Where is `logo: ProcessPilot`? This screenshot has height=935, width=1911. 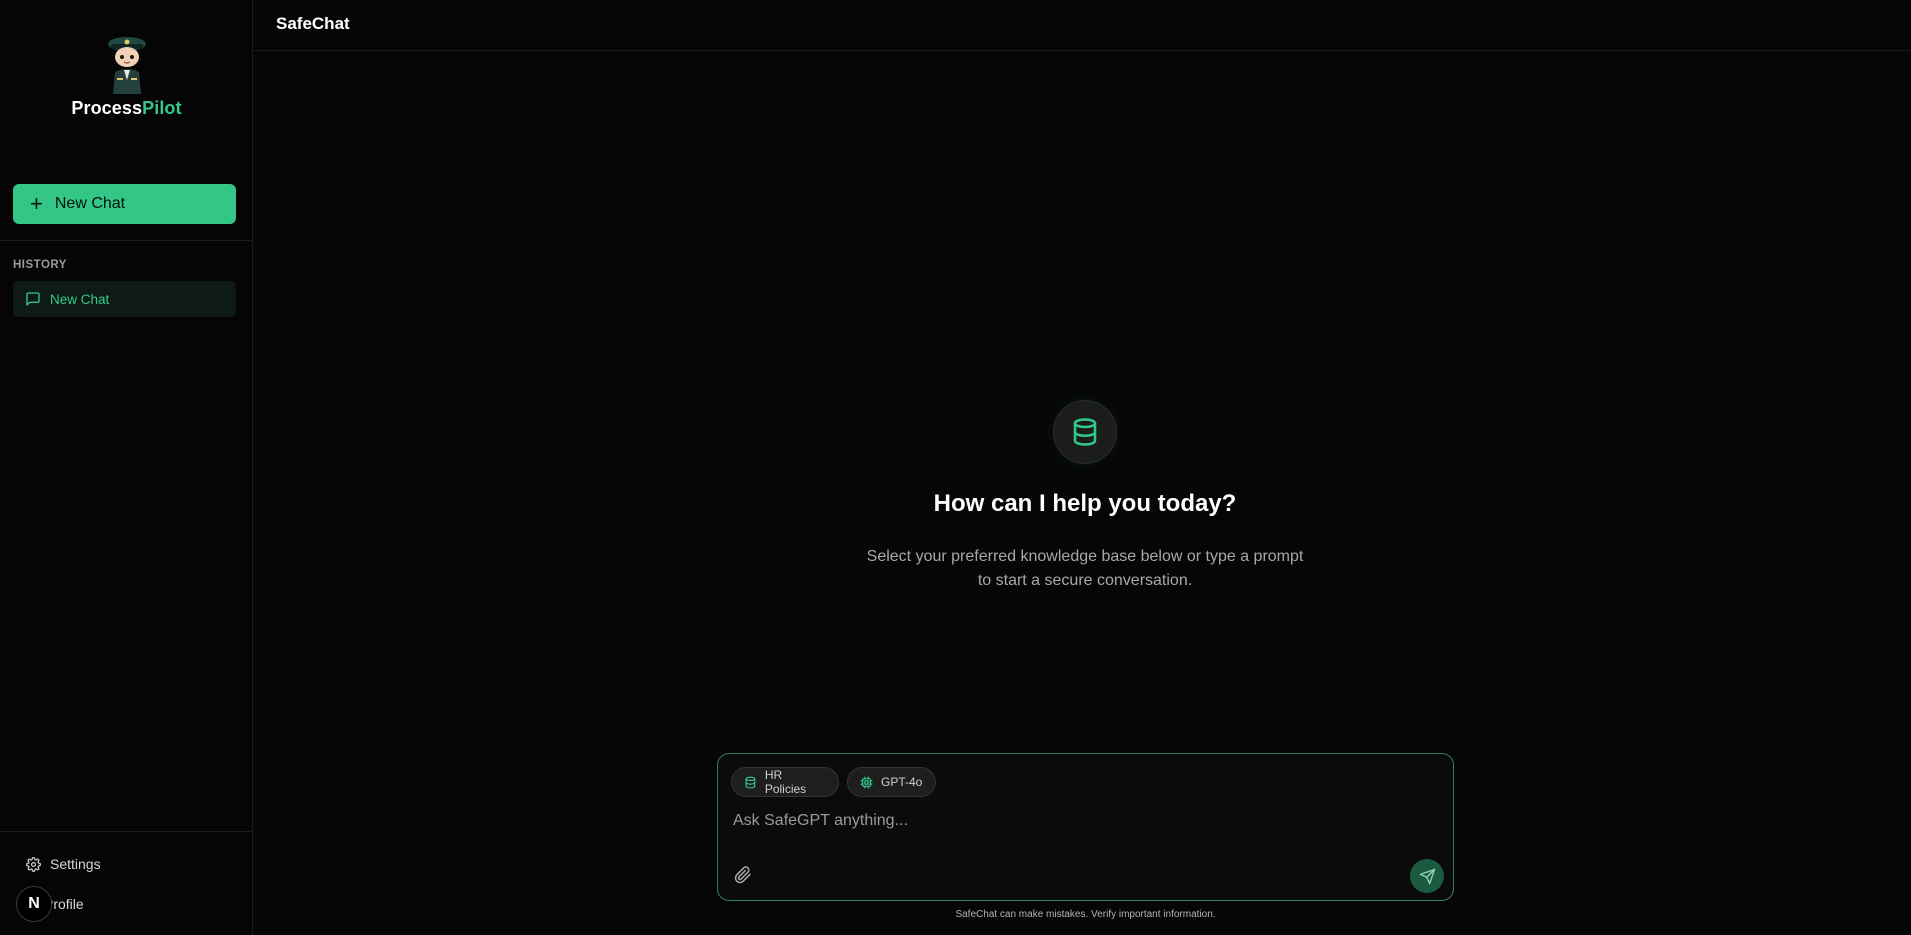
logo: ProcessPilot is located at coordinates (126, 79).